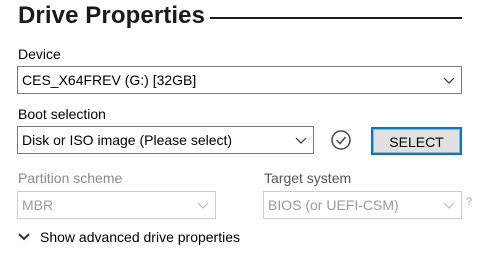 The width and height of the screenshot is (480, 270). I want to click on boot-selection-dropdown: Disk or ISO image (Please select), so click(165, 140).